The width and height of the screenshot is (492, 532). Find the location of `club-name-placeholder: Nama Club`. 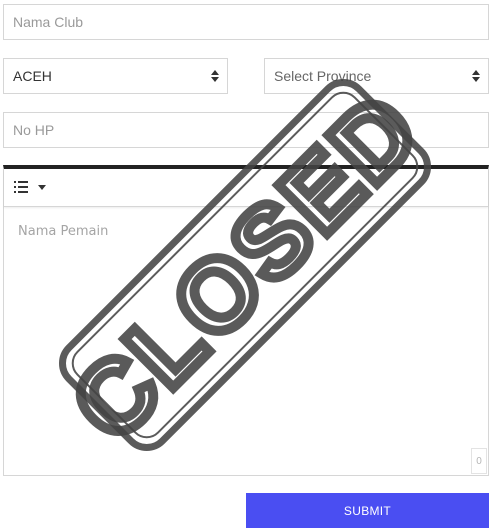

club-name-placeholder: Nama Club is located at coordinates (48, 22).